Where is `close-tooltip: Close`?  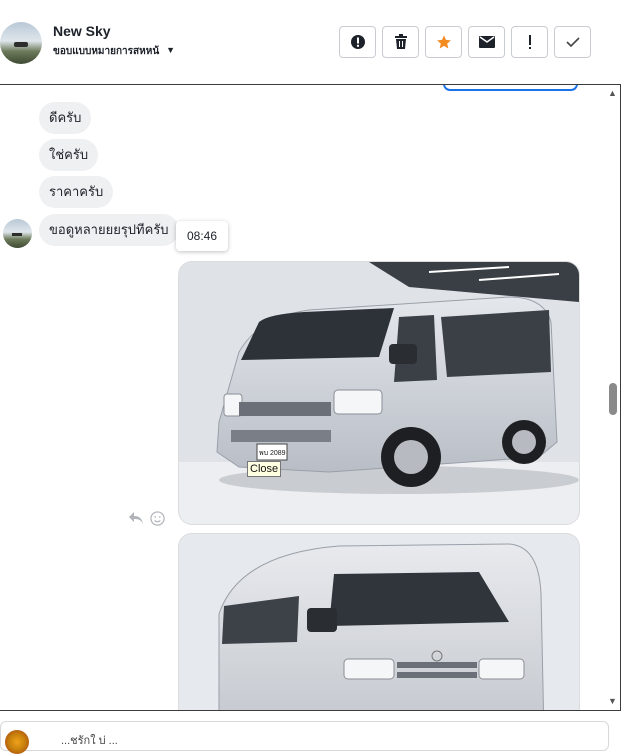 close-tooltip: Close is located at coordinates (264, 469).